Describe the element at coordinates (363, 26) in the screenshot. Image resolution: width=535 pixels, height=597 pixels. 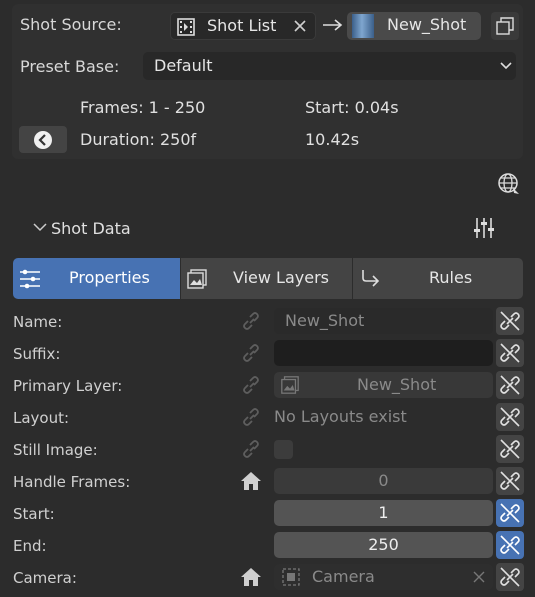
I see `shot-thumbnail-icon` at that location.